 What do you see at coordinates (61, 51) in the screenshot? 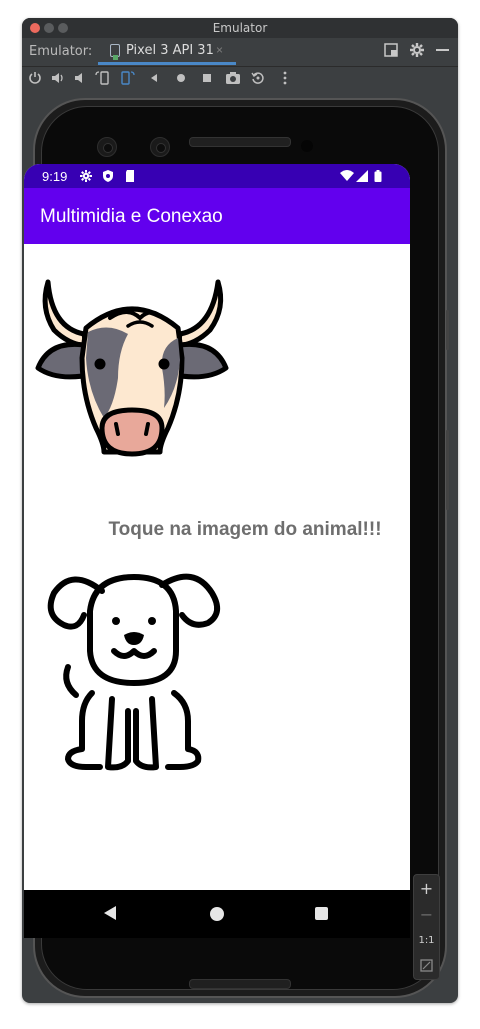
I see `tool-window-label: Emulator:` at bounding box center [61, 51].